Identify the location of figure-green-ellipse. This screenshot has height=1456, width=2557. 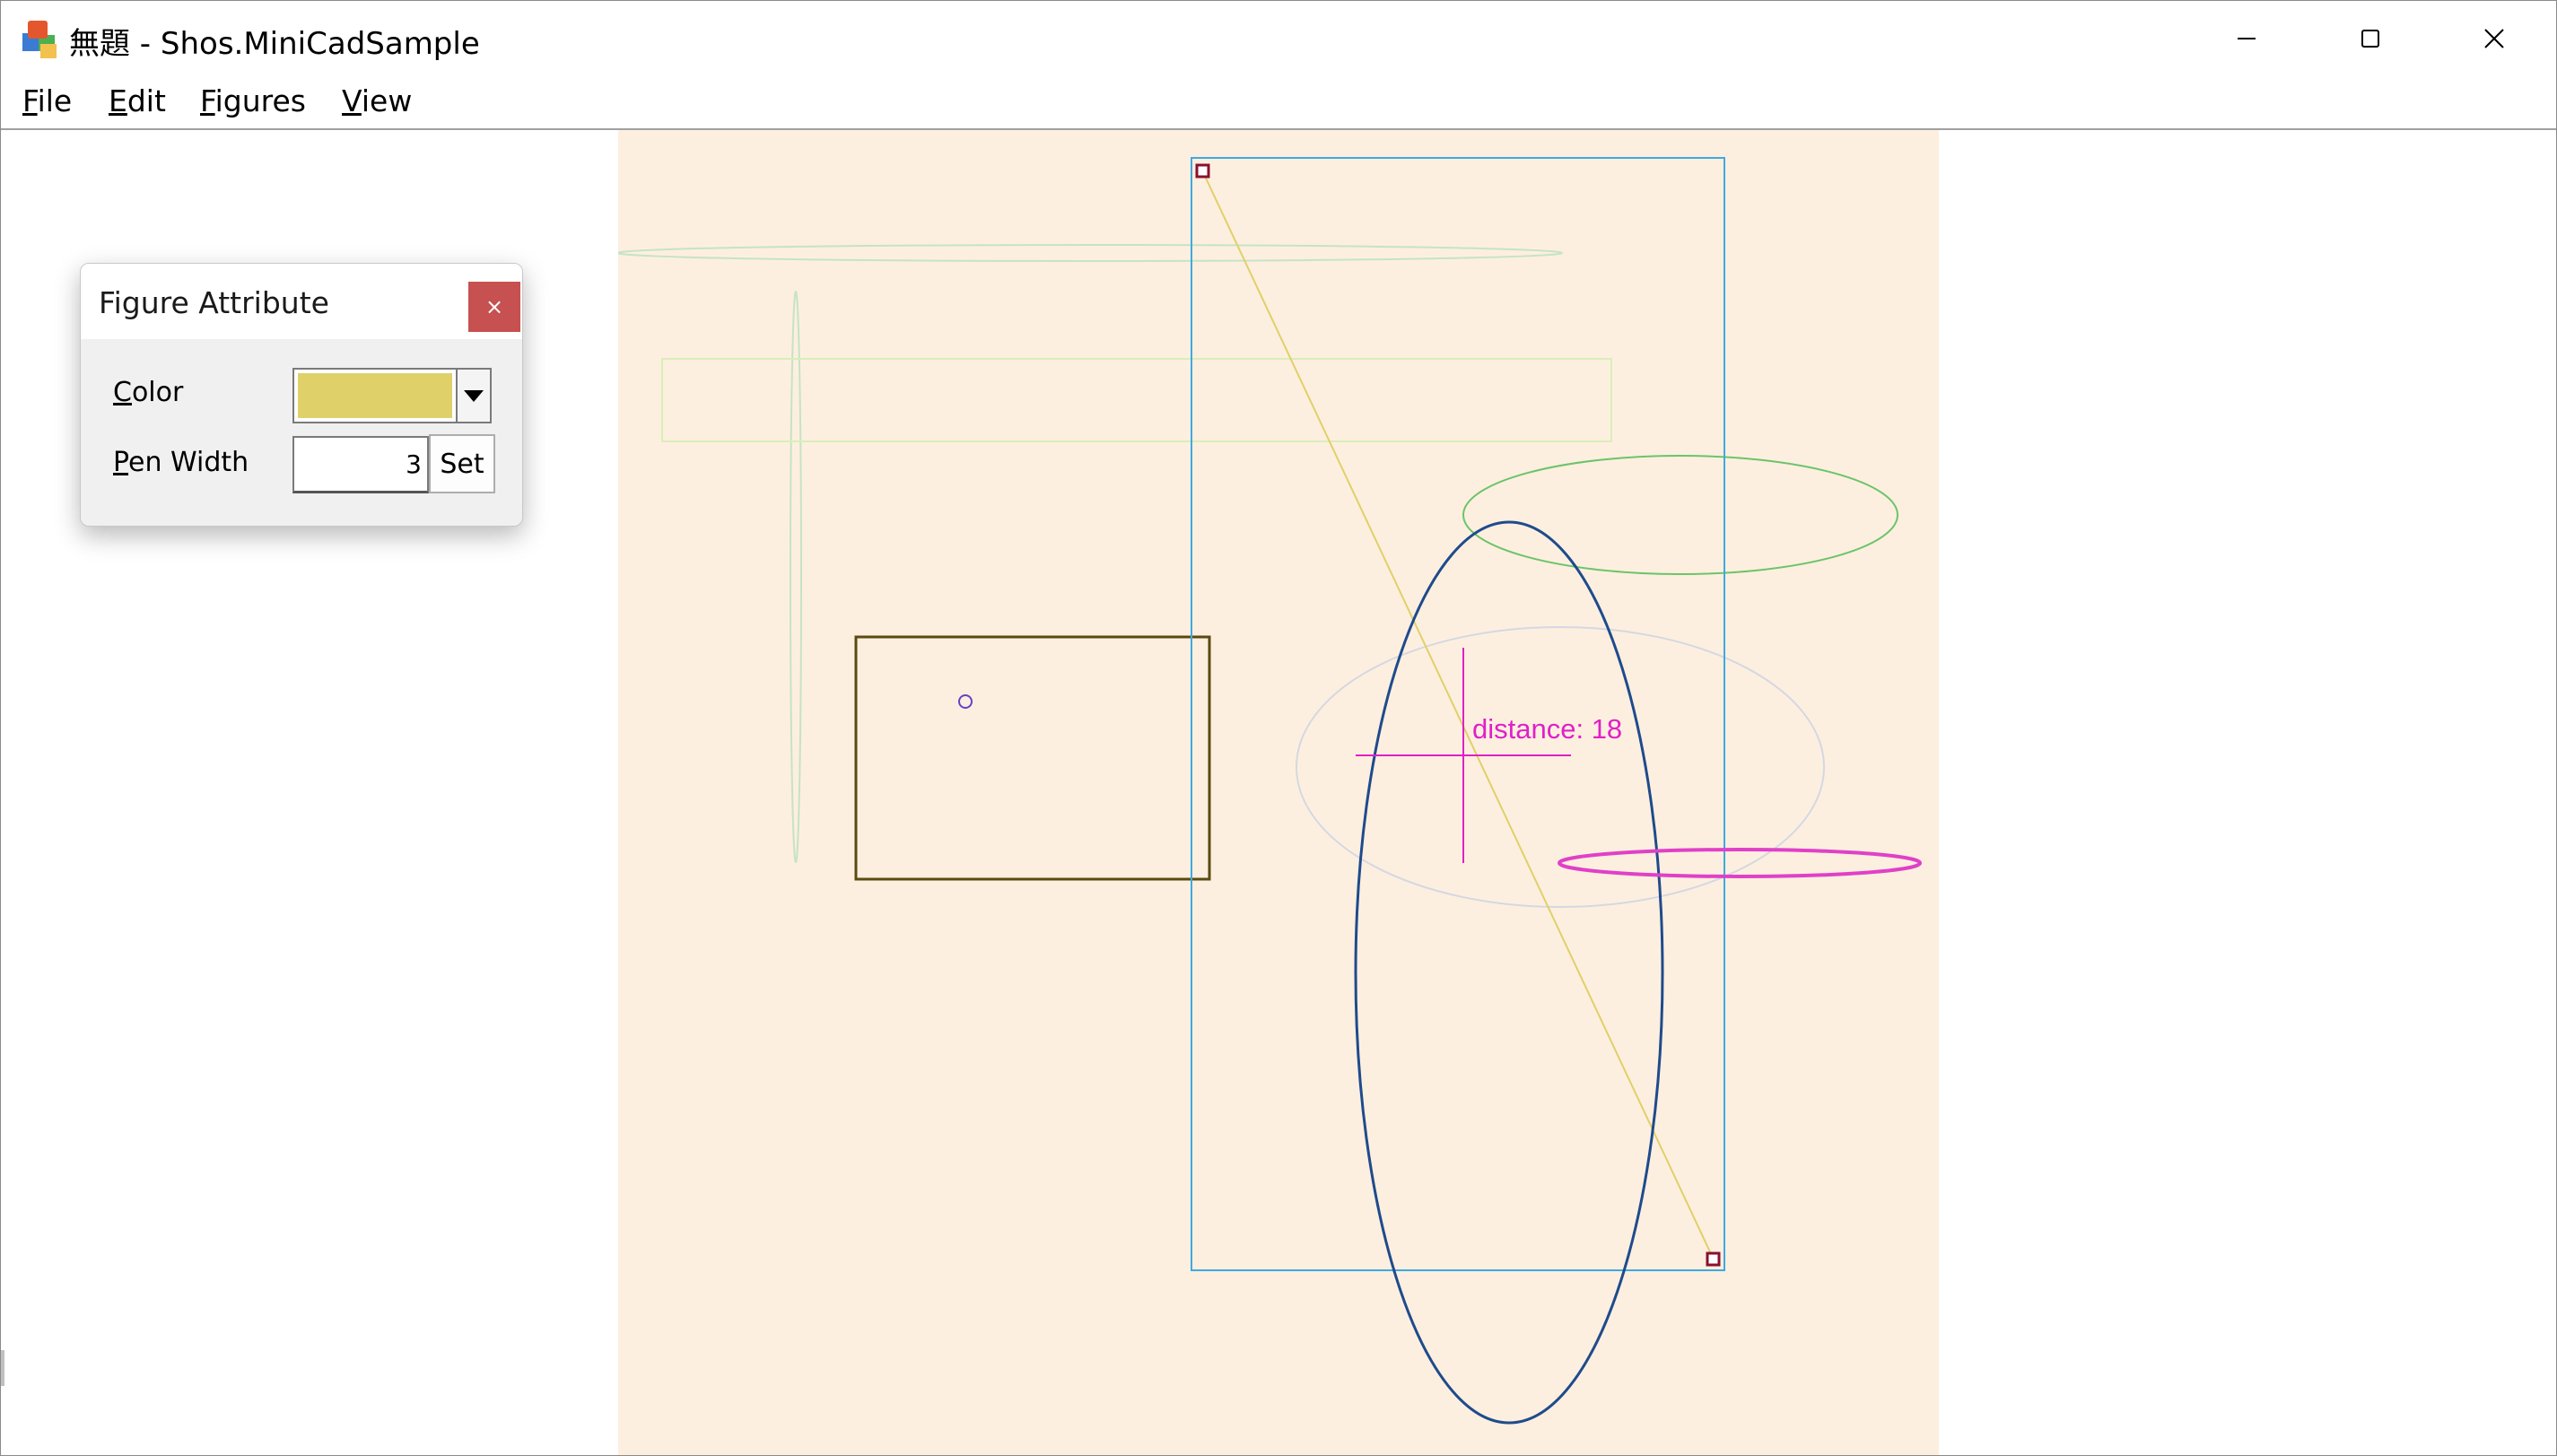
(1680, 515).